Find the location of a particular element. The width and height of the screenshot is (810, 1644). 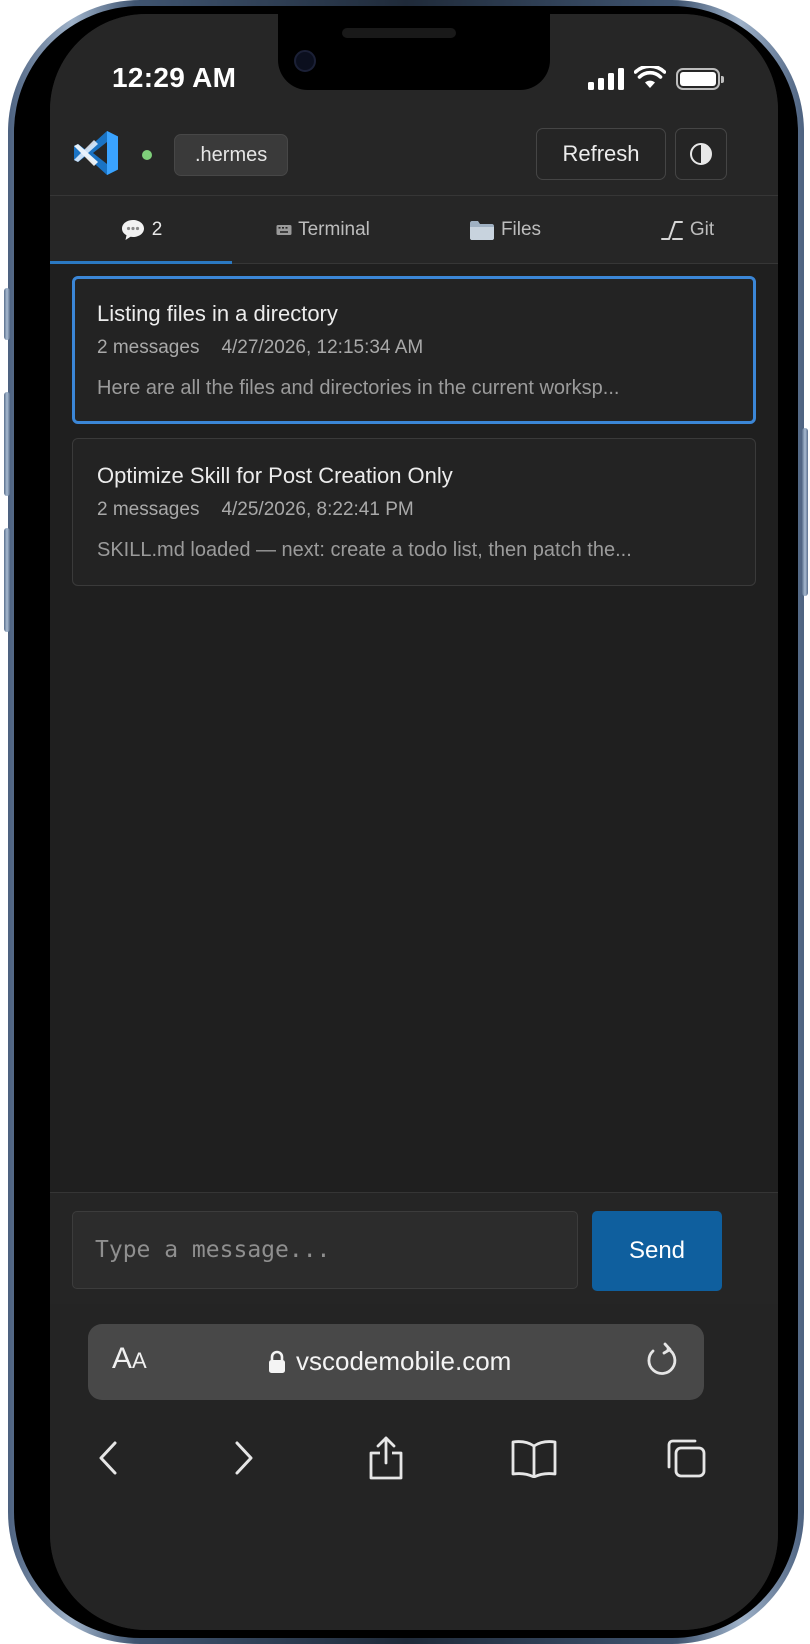

reload-button is located at coordinates (662, 1363).